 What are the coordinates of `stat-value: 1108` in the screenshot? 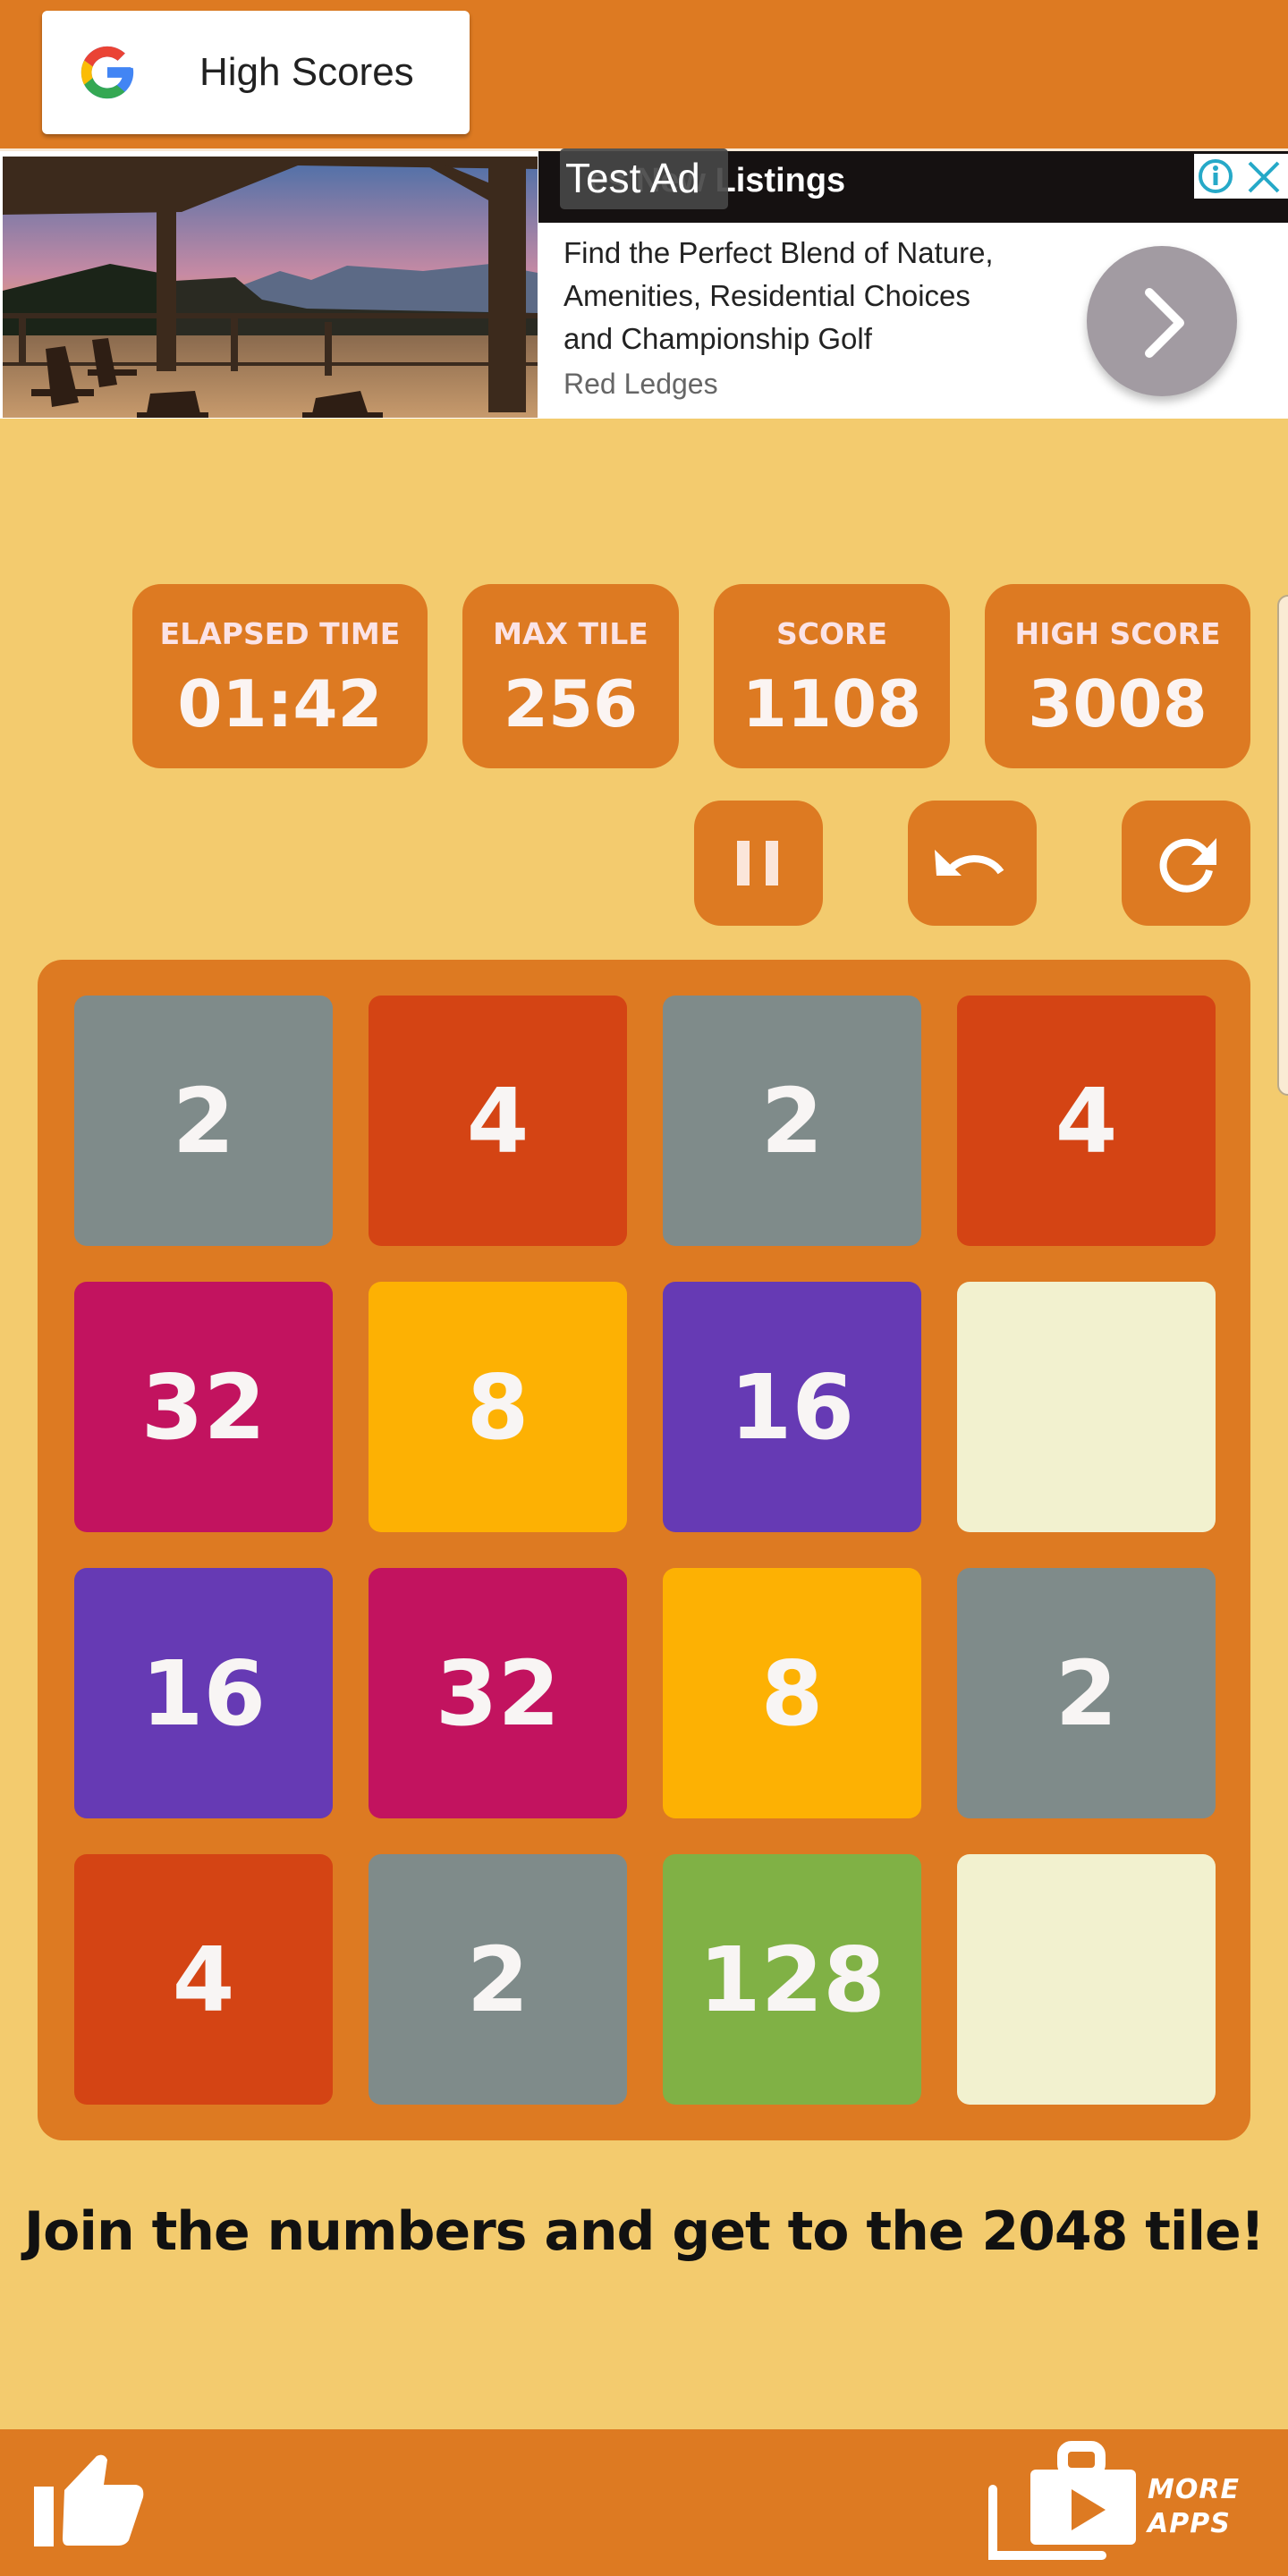 It's located at (831, 703).